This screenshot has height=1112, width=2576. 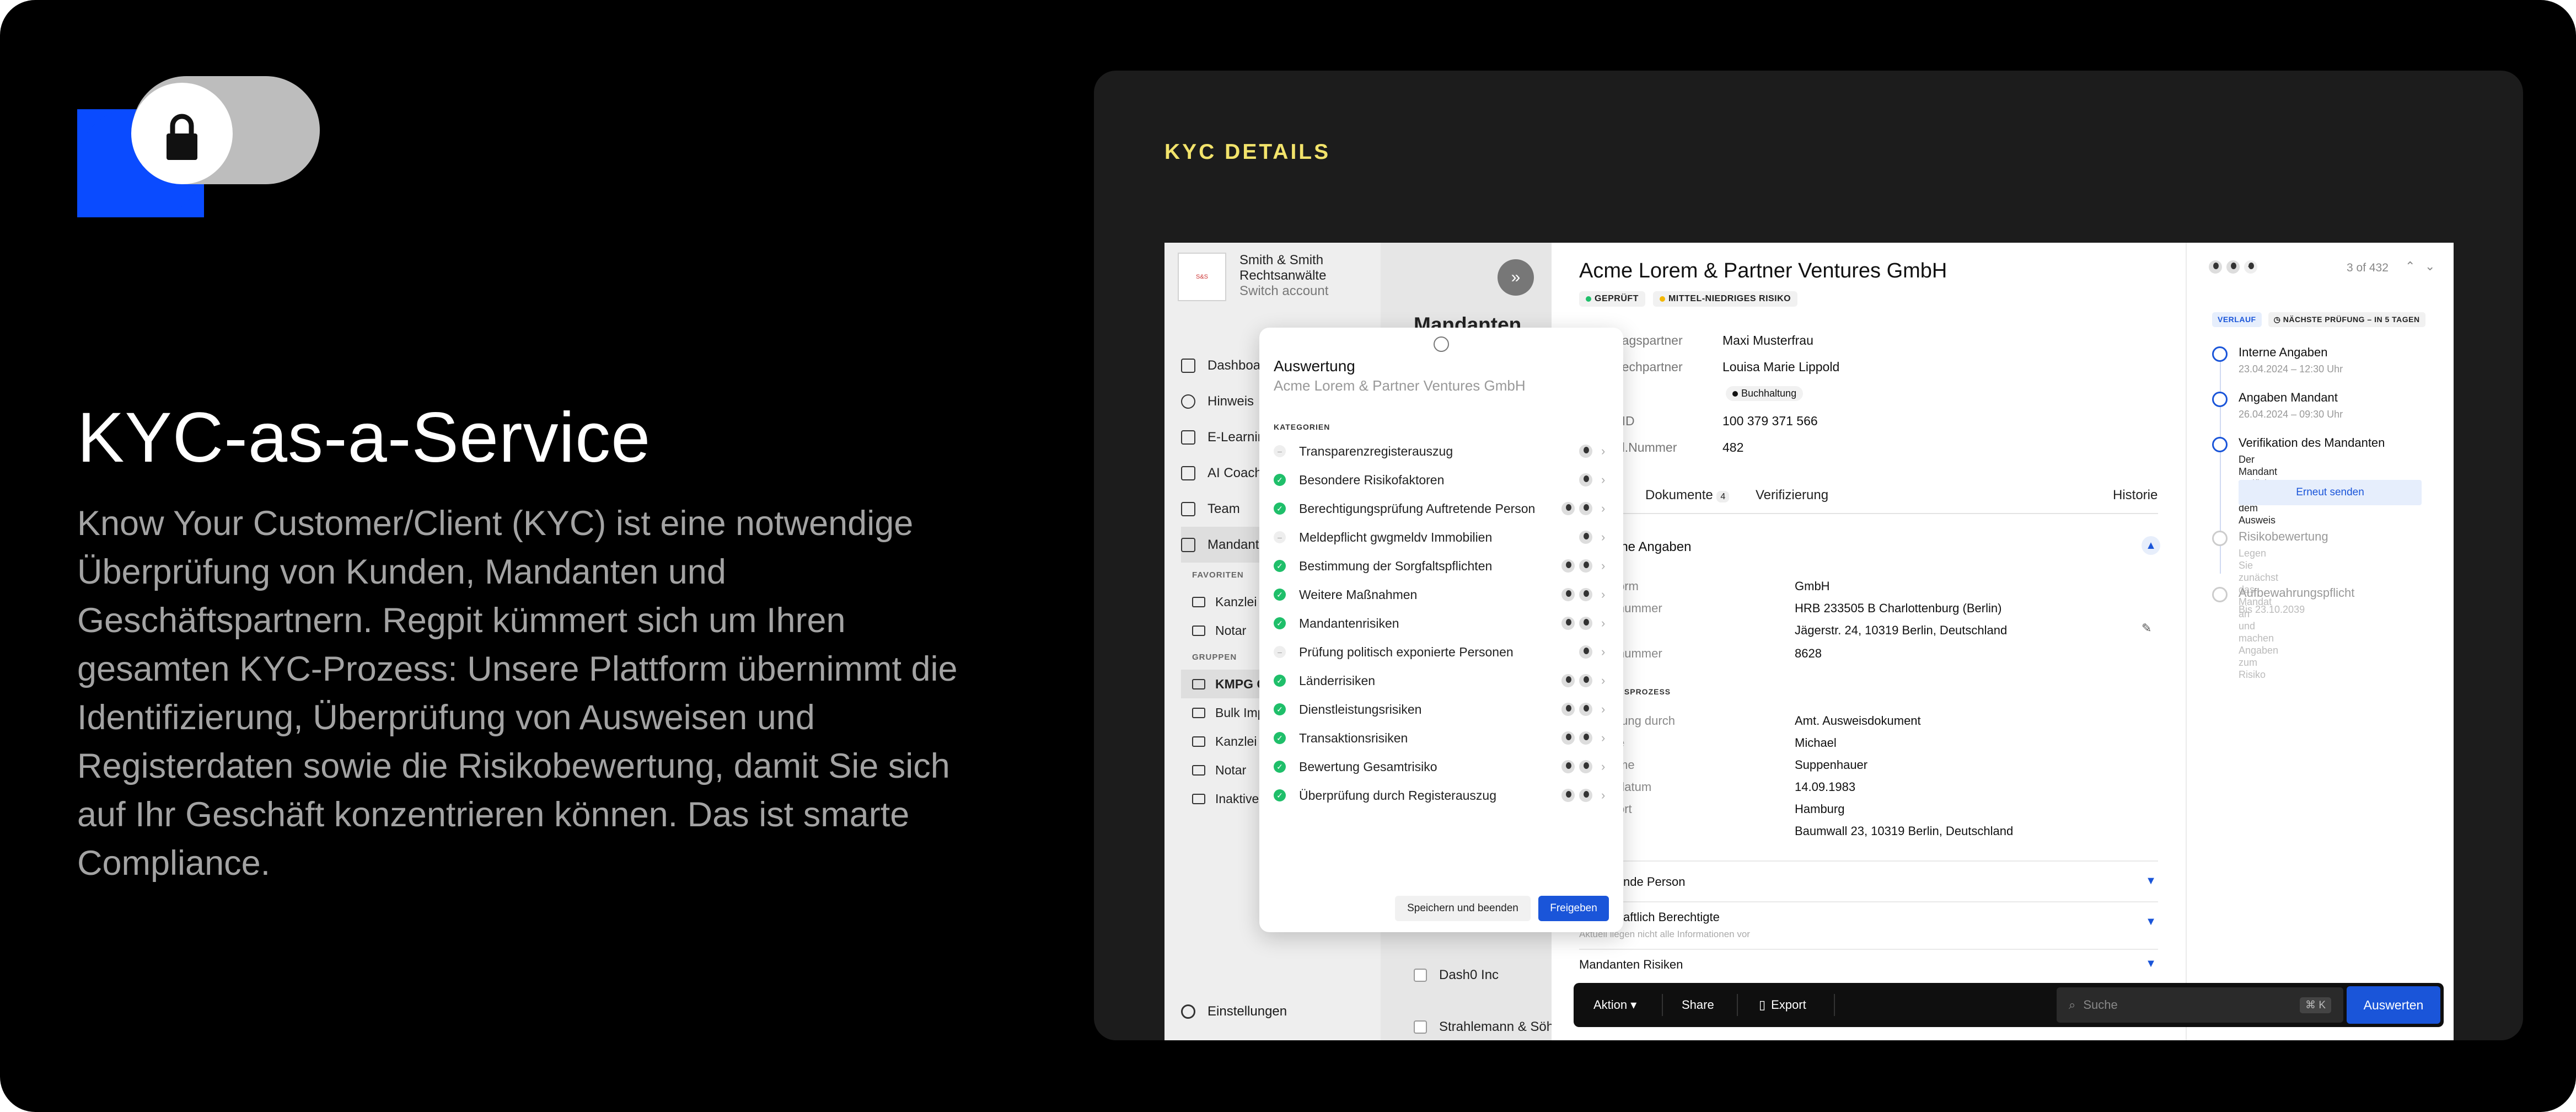 What do you see at coordinates (1442, 595) in the screenshot?
I see `category-row: ✓ Weitere Maßnahmen ›` at bounding box center [1442, 595].